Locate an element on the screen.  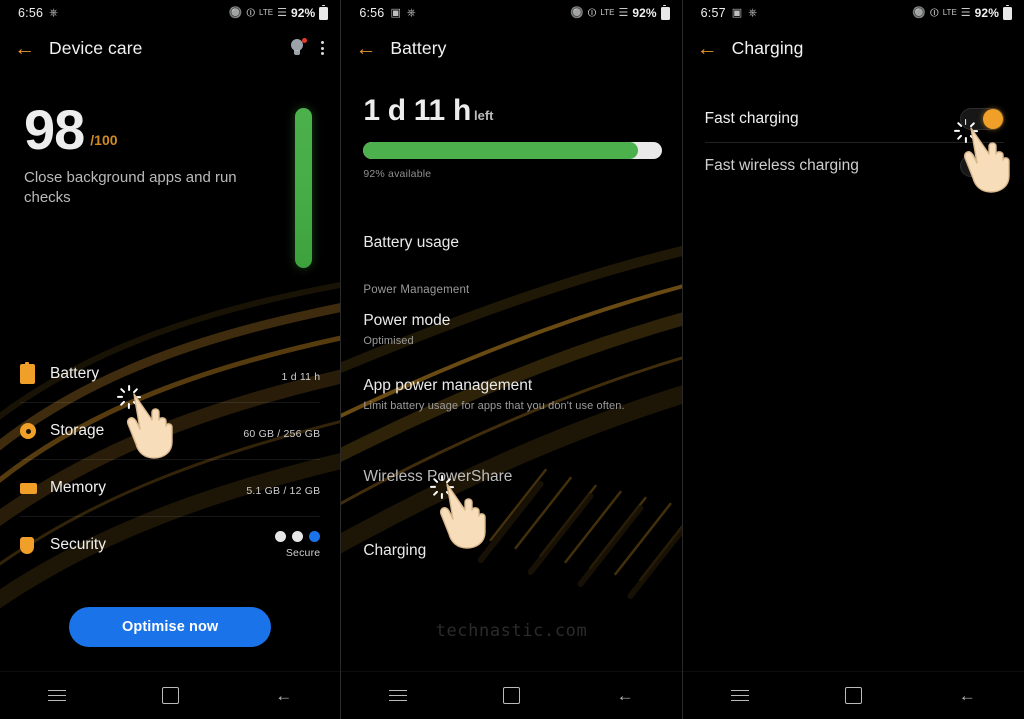
list-item-label: Charging is located at coordinates (395, 550).